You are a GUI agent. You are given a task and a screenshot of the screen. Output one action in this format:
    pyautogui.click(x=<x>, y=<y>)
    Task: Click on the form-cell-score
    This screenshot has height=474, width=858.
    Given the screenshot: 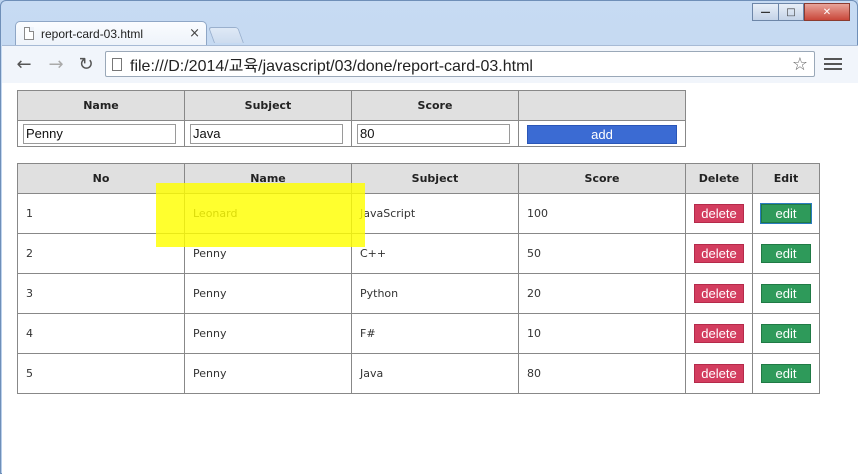 What is the action you would take?
    pyautogui.click(x=435, y=133)
    